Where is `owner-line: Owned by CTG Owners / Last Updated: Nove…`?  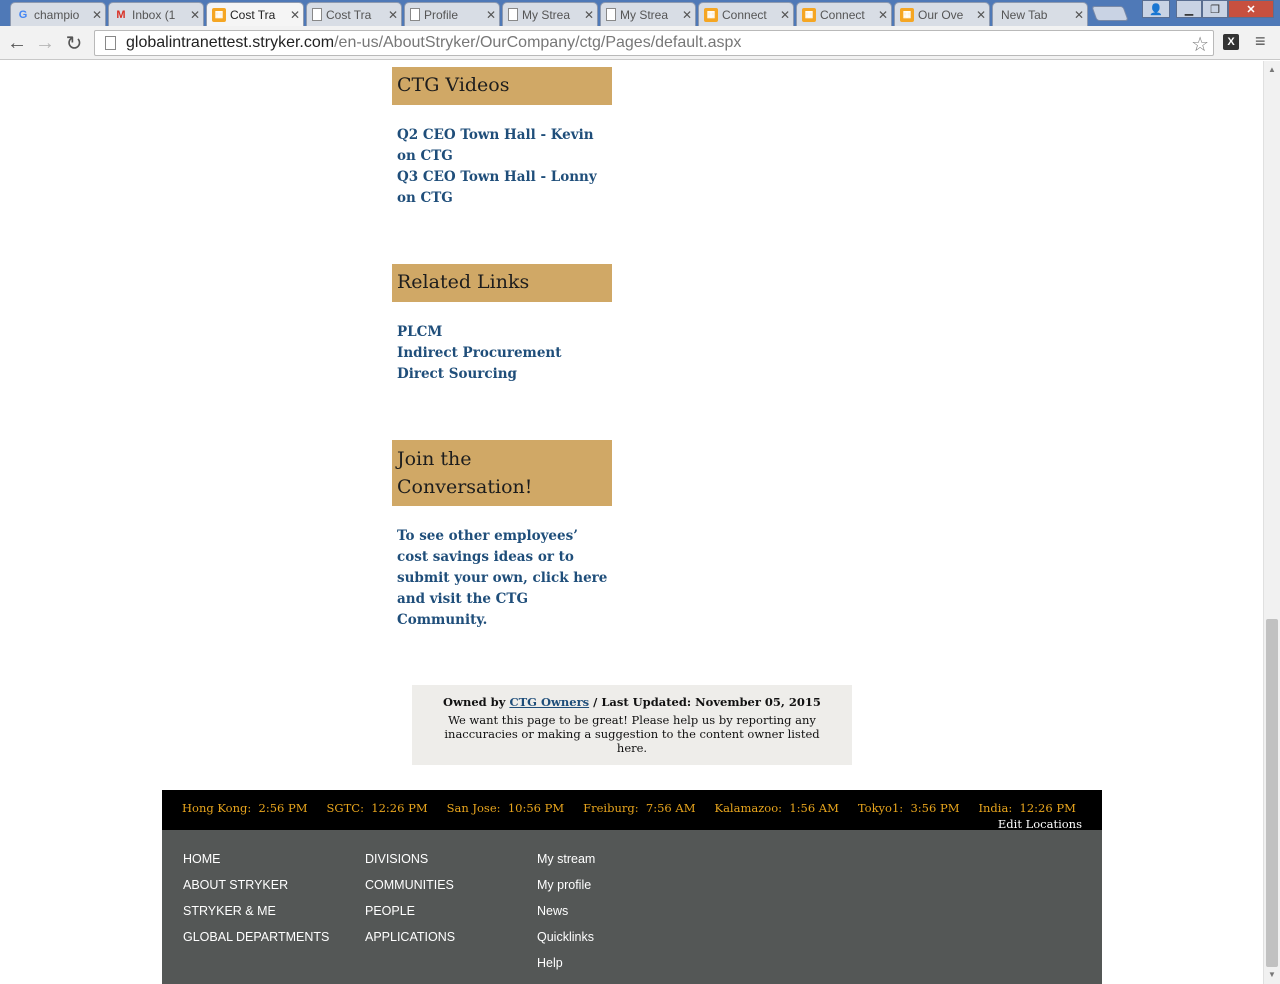 owner-line: Owned by CTG Owners / Last Updated: Nove… is located at coordinates (632, 702).